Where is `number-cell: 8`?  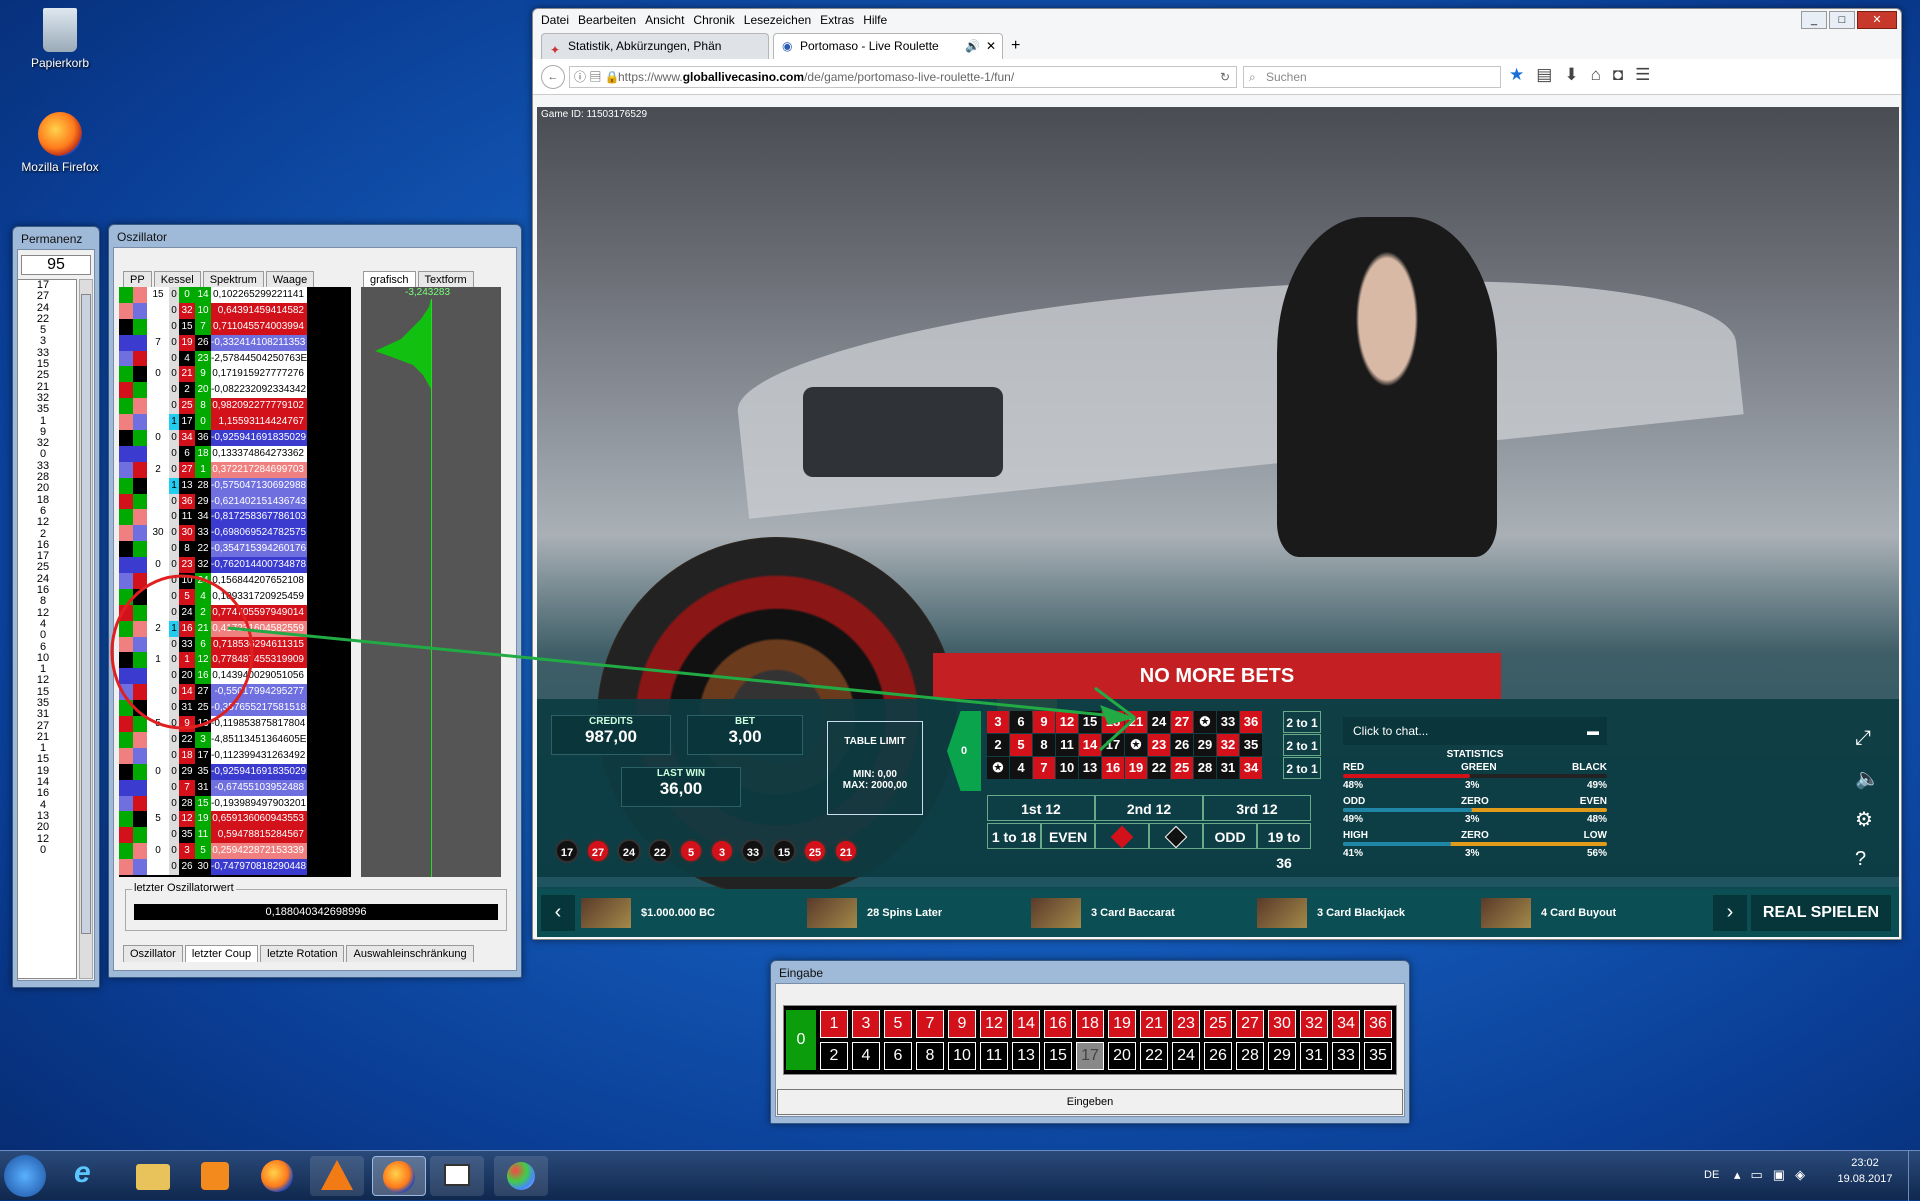
number-cell: 8 is located at coordinates (1044, 745).